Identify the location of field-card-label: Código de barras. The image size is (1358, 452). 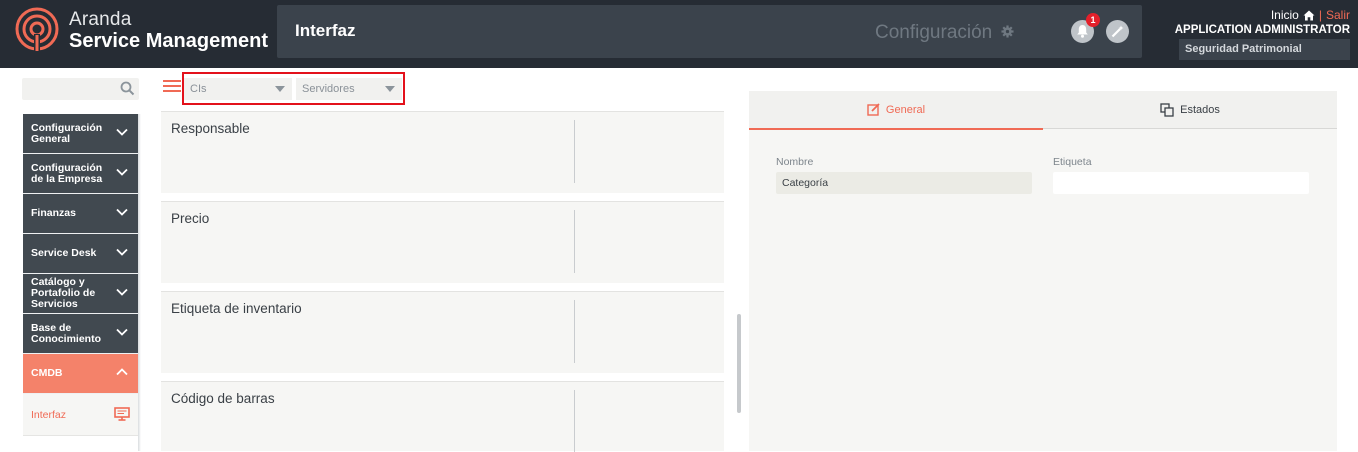
(223, 398).